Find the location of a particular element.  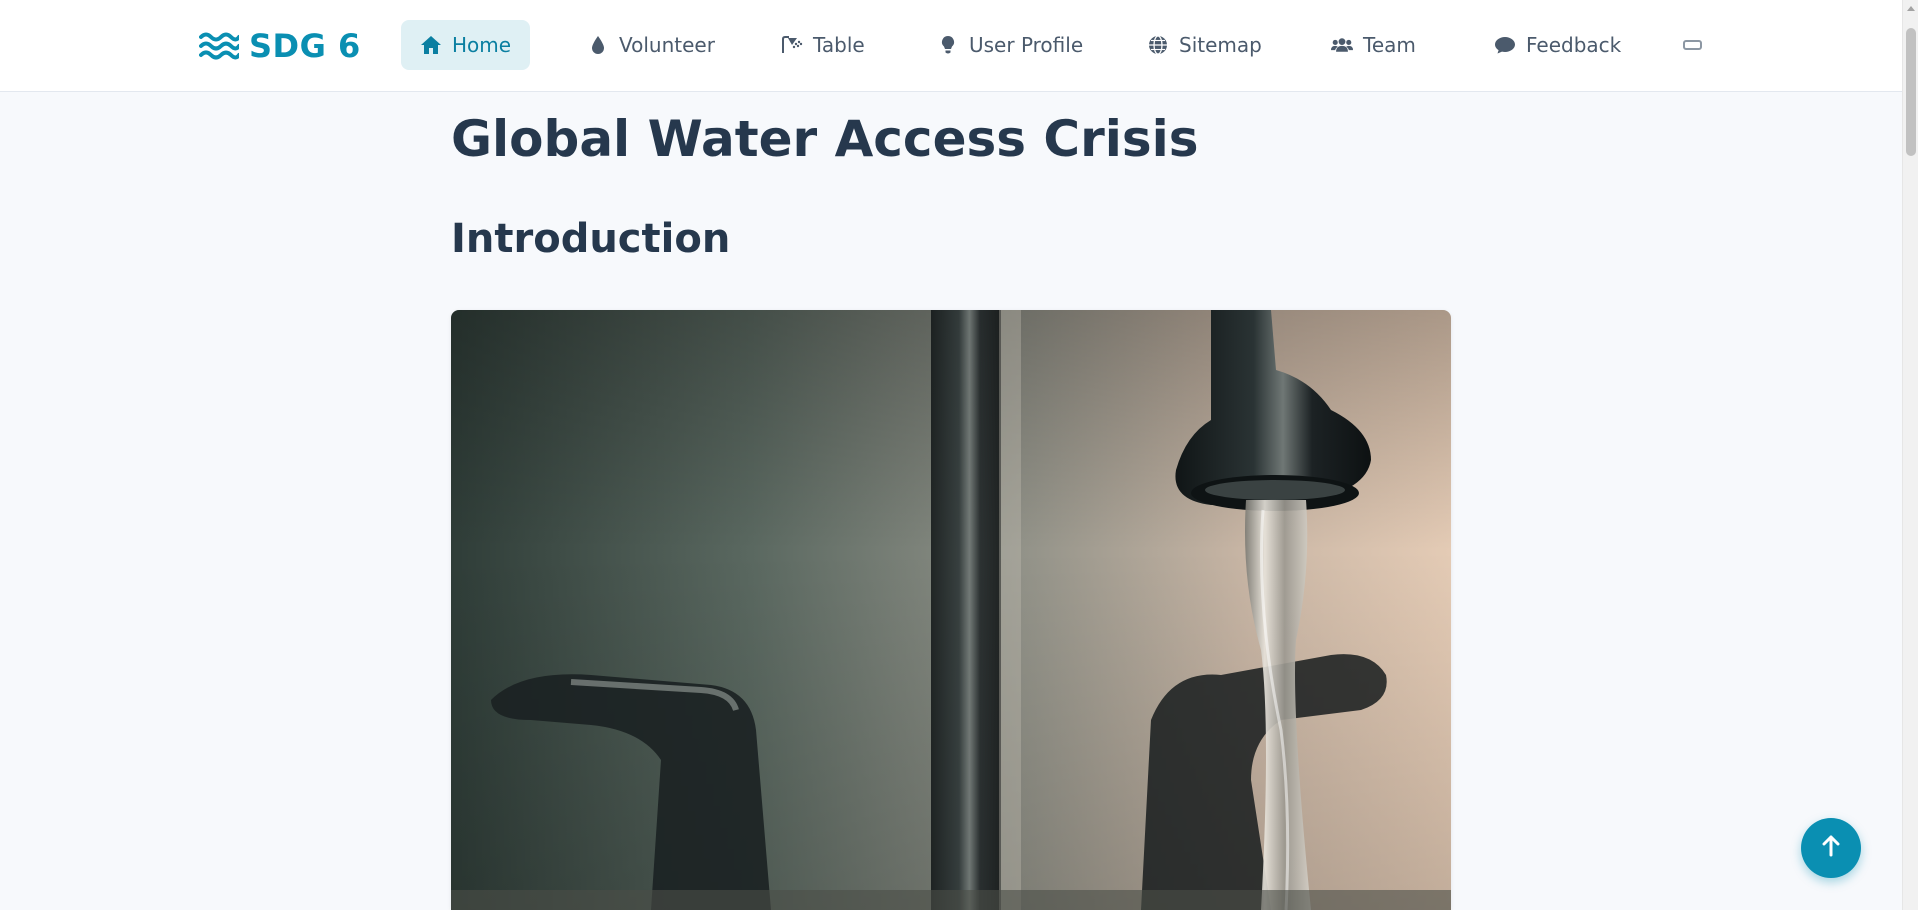

shower-icon is located at coordinates (792, 45).